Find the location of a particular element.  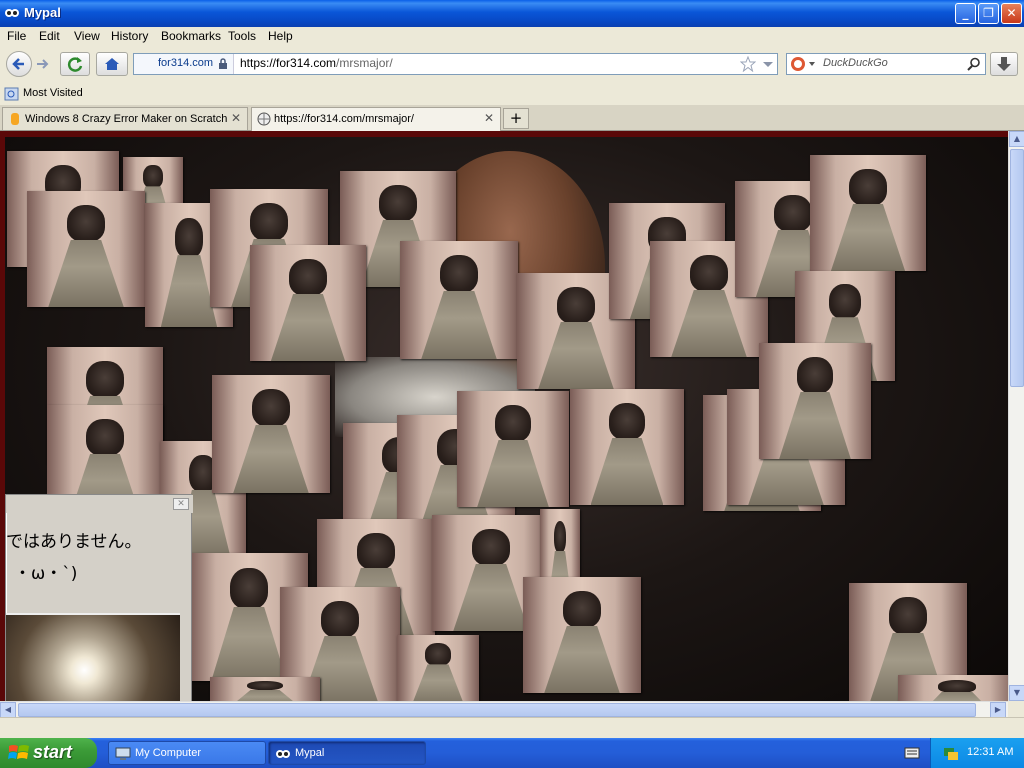

back-button is located at coordinates (19, 64).